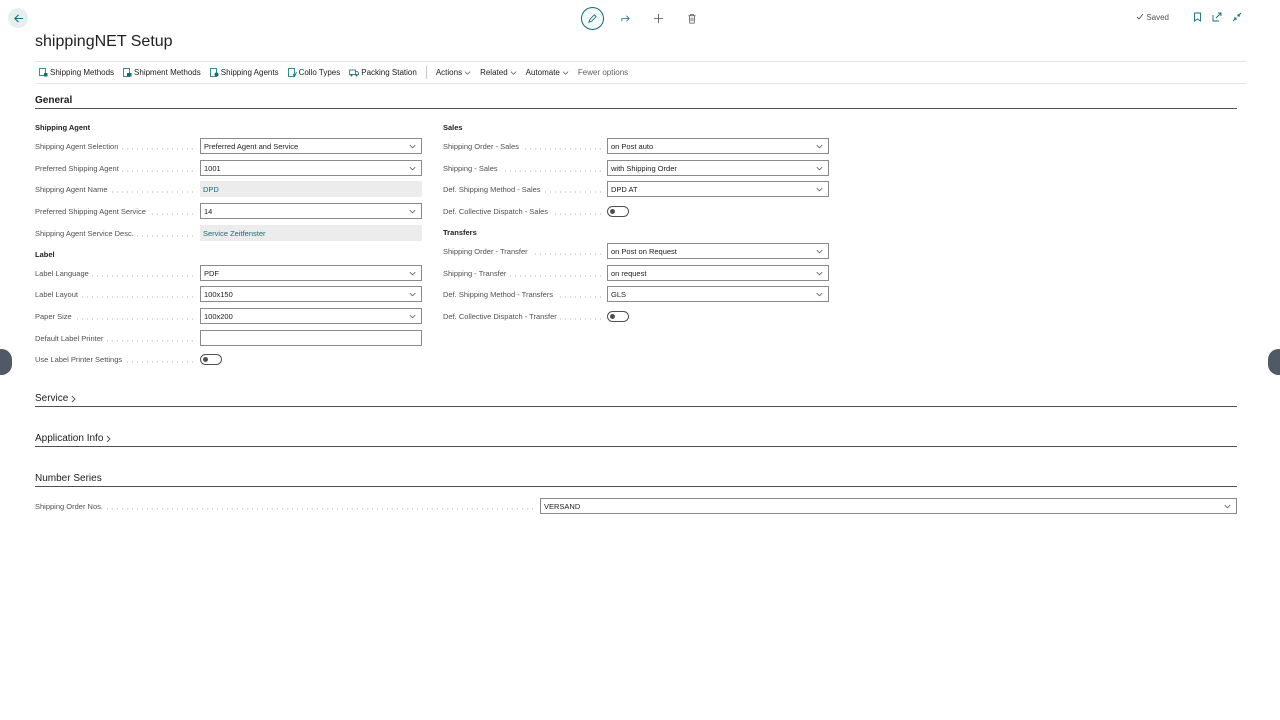 This screenshot has height=720, width=1280. What do you see at coordinates (498, 72) in the screenshot?
I see `related-menu: Related` at bounding box center [498, 72].